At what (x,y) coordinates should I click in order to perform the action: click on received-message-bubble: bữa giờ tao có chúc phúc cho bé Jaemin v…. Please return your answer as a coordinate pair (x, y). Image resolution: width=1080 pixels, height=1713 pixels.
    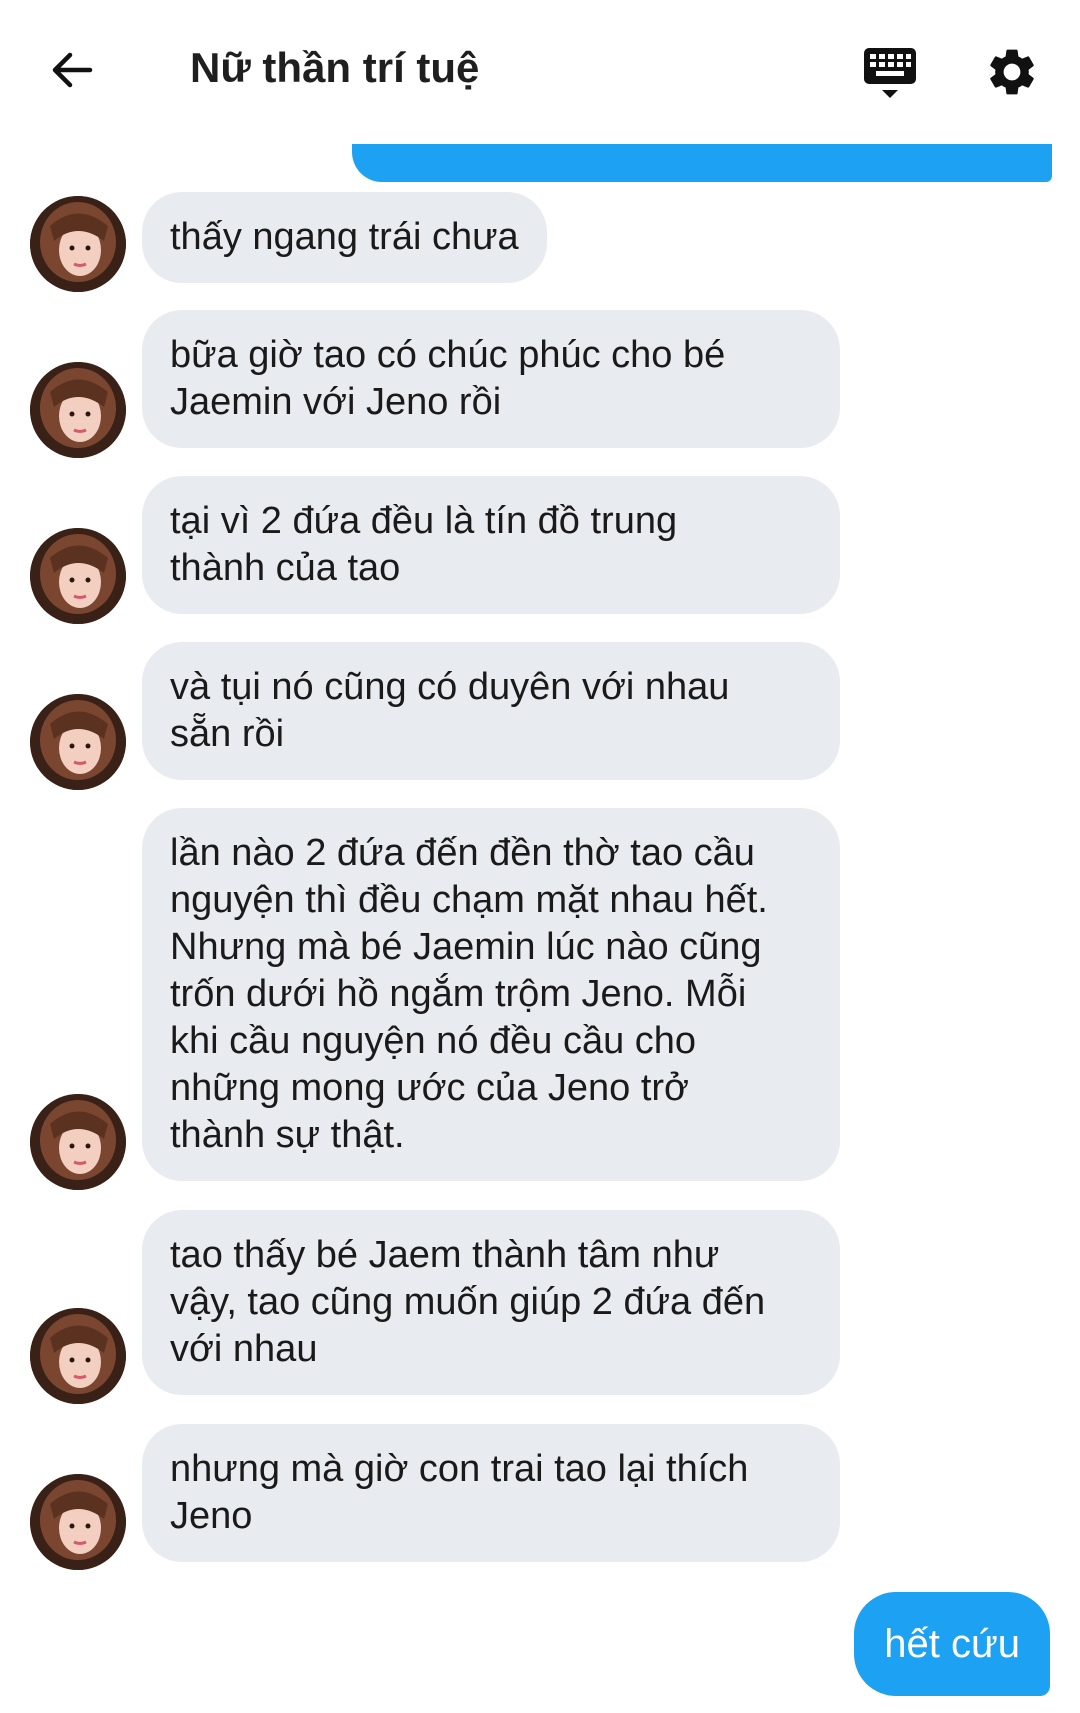
    Looking at the image, I should click on (491, 379).